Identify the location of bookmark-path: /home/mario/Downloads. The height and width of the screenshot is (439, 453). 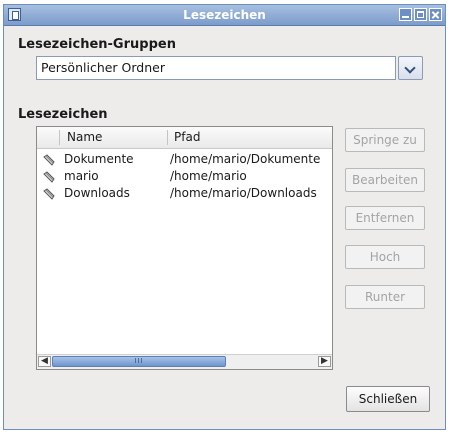
(243, 193).